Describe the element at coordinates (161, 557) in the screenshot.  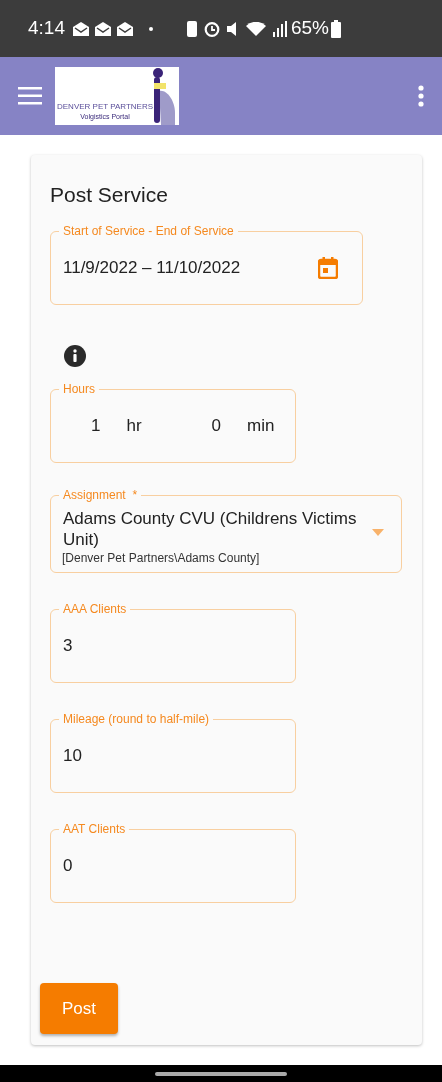
I see `assignment-path: [Denver Pet Partners\Adams County]` at that location.